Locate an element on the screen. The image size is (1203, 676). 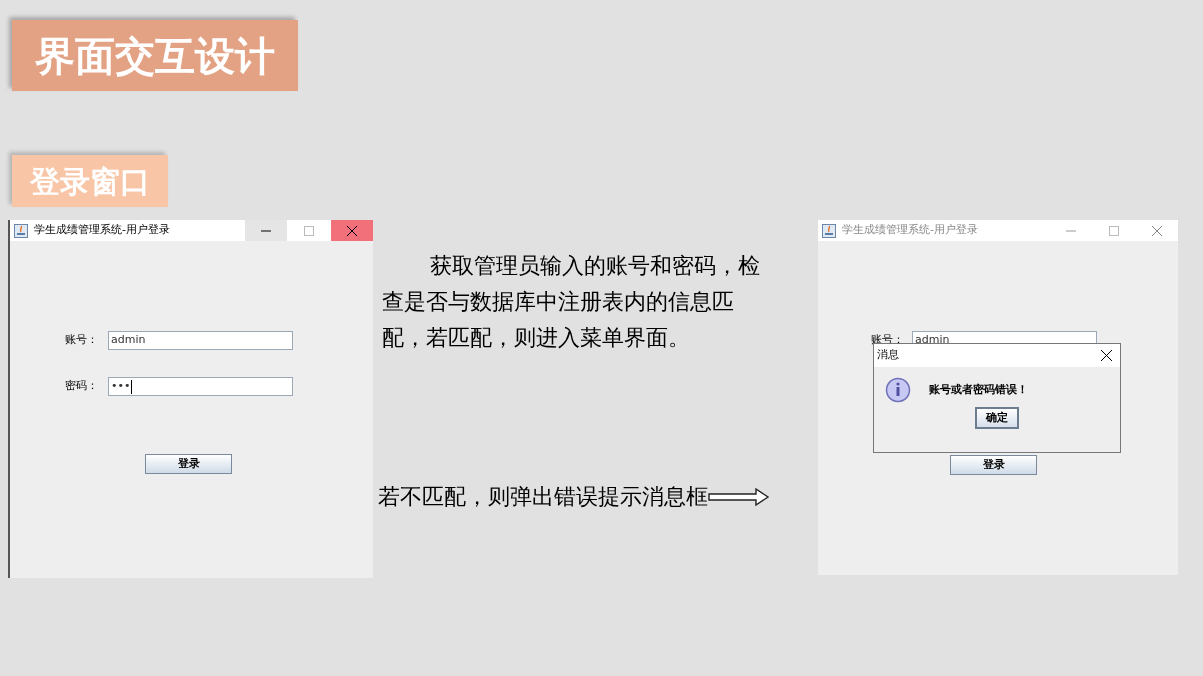
section-heading: 登录窗口 is located at coordinates (90, 181).